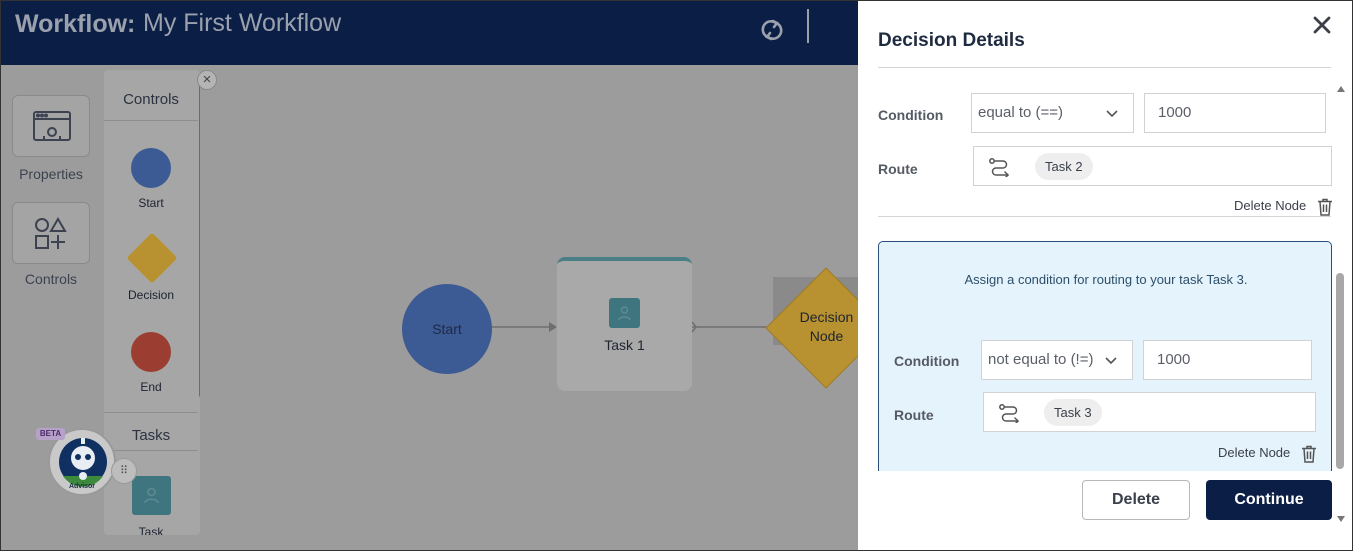 Image resolution: width=1353 pixels, height=551 pixels. Describe the element at coordinates (1341, 89) in the screenshot. I see `scroll-up-arrow-icon` at that location.